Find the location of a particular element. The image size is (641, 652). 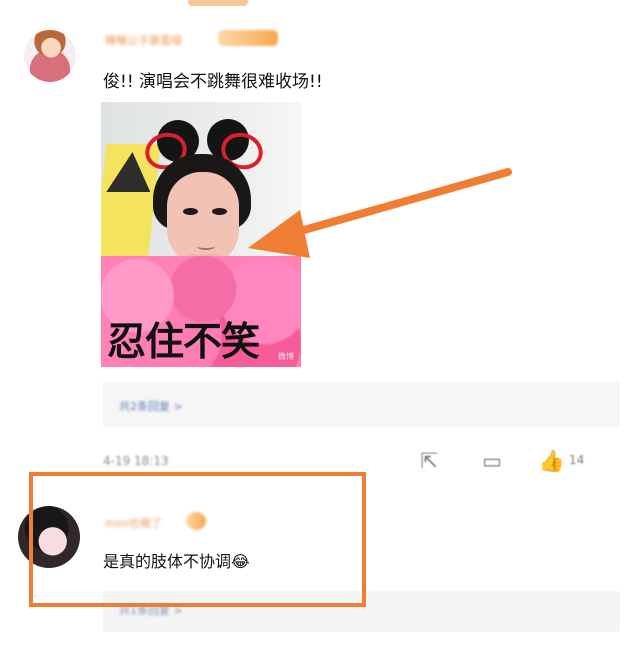

first-comment-text: 俊!! 演唱会不跳舞很难收场!! is located at coordinates (213, 82).